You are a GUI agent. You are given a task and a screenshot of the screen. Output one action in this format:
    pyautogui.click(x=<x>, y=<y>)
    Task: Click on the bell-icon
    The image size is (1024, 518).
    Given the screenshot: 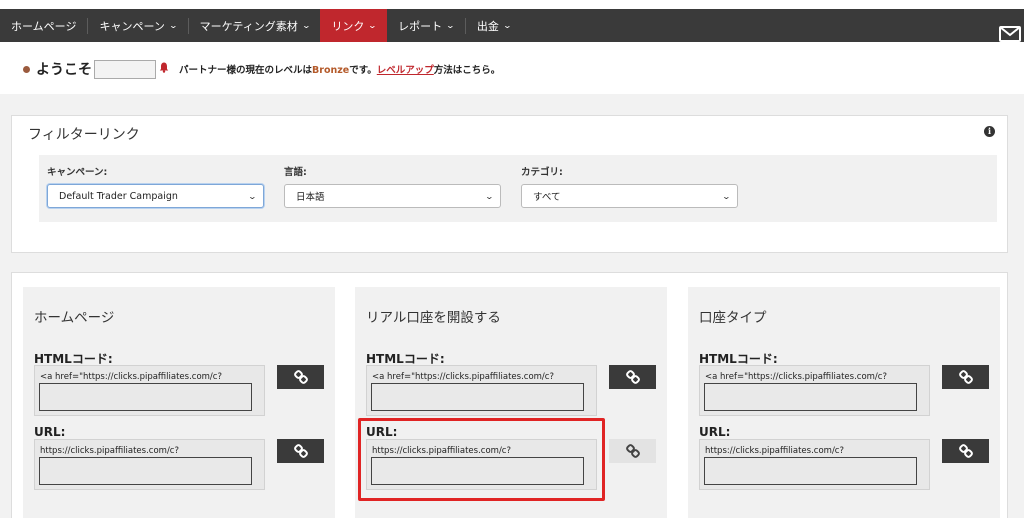 What is the action you would take?
    pyautogui.click(x=164, y=69)
    